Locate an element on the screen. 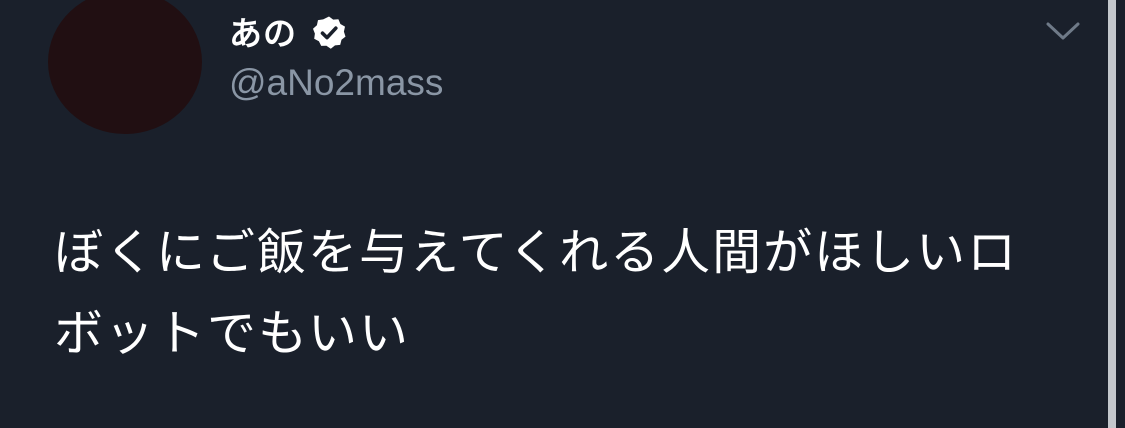 Image resolution: width=1125 pixels, height=428 pixels. author-name-row: あの is located at coordinates (288, 33).